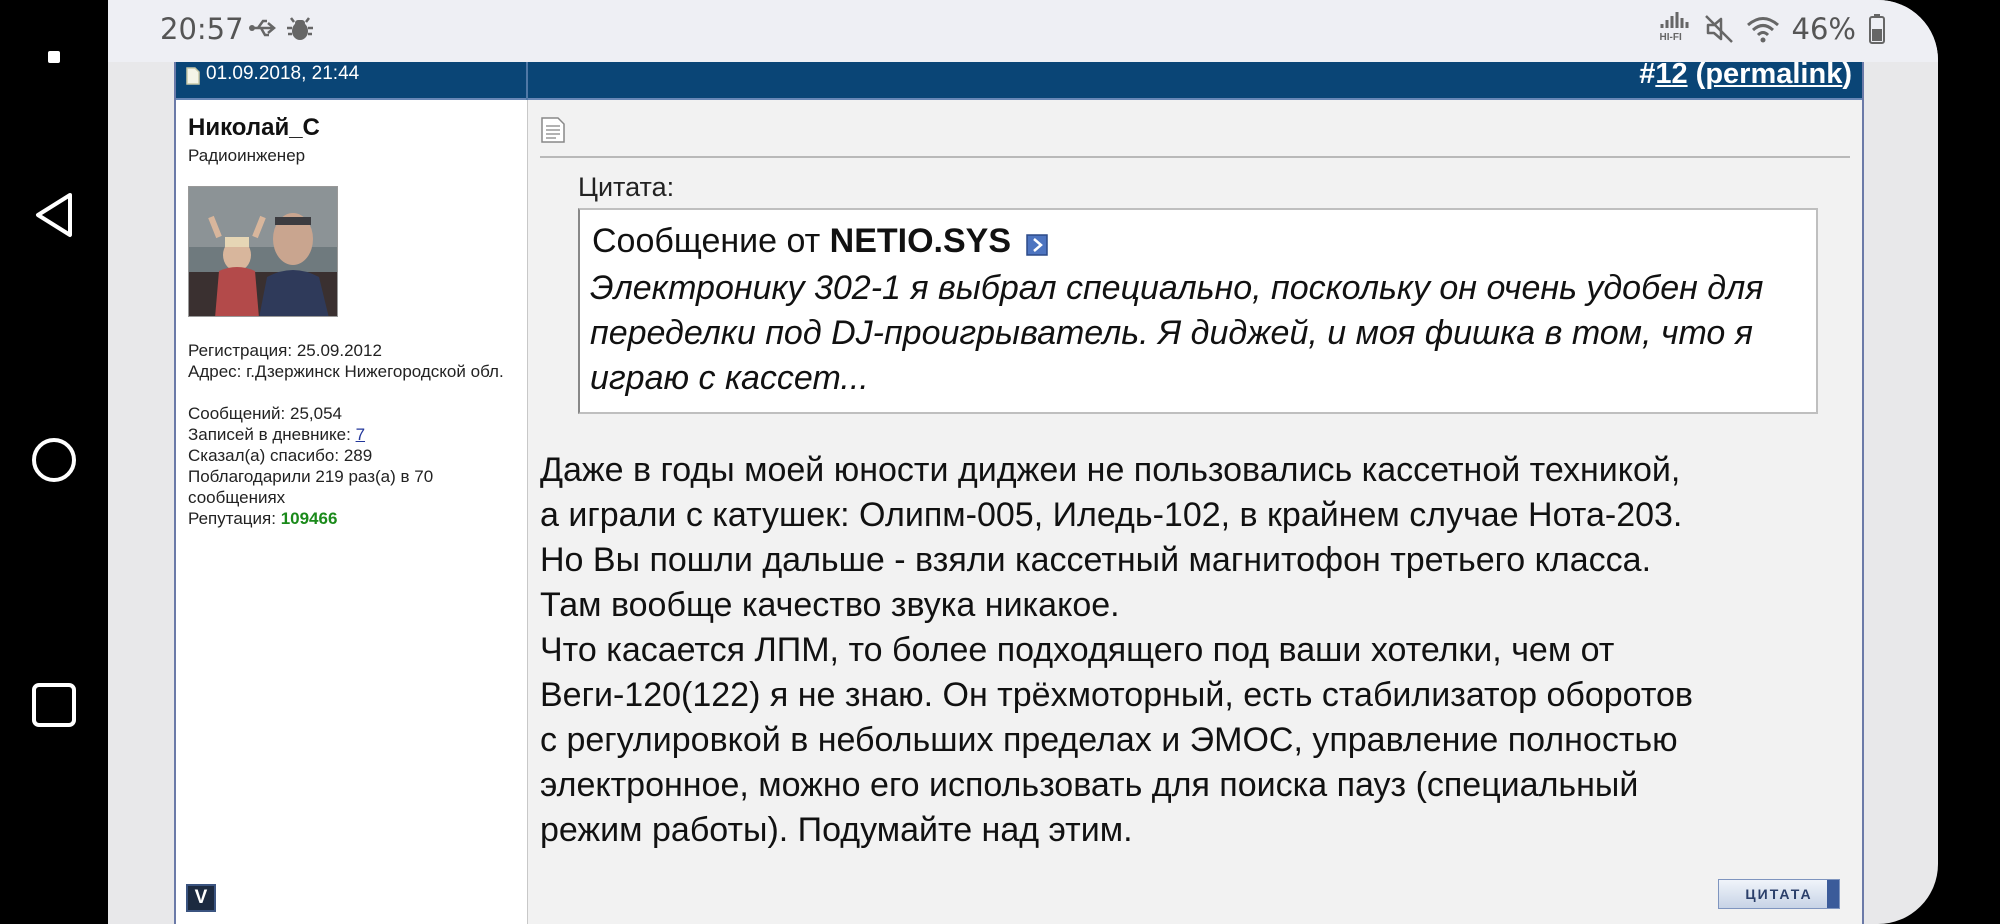  What do you see at coordinates (1670, 37) in the screenshot?
I see `hifi-label: HI-FI` at bounding box center [1670, 37].